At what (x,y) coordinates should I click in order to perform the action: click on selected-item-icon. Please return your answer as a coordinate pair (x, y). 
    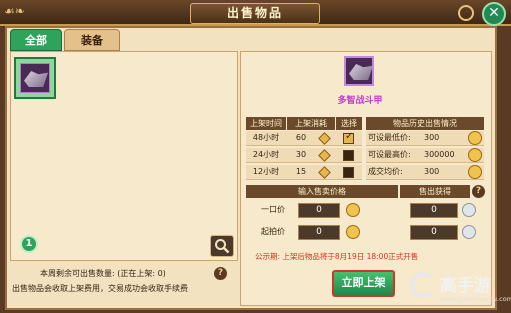
    Looking at the image, I should click on (359, 71).